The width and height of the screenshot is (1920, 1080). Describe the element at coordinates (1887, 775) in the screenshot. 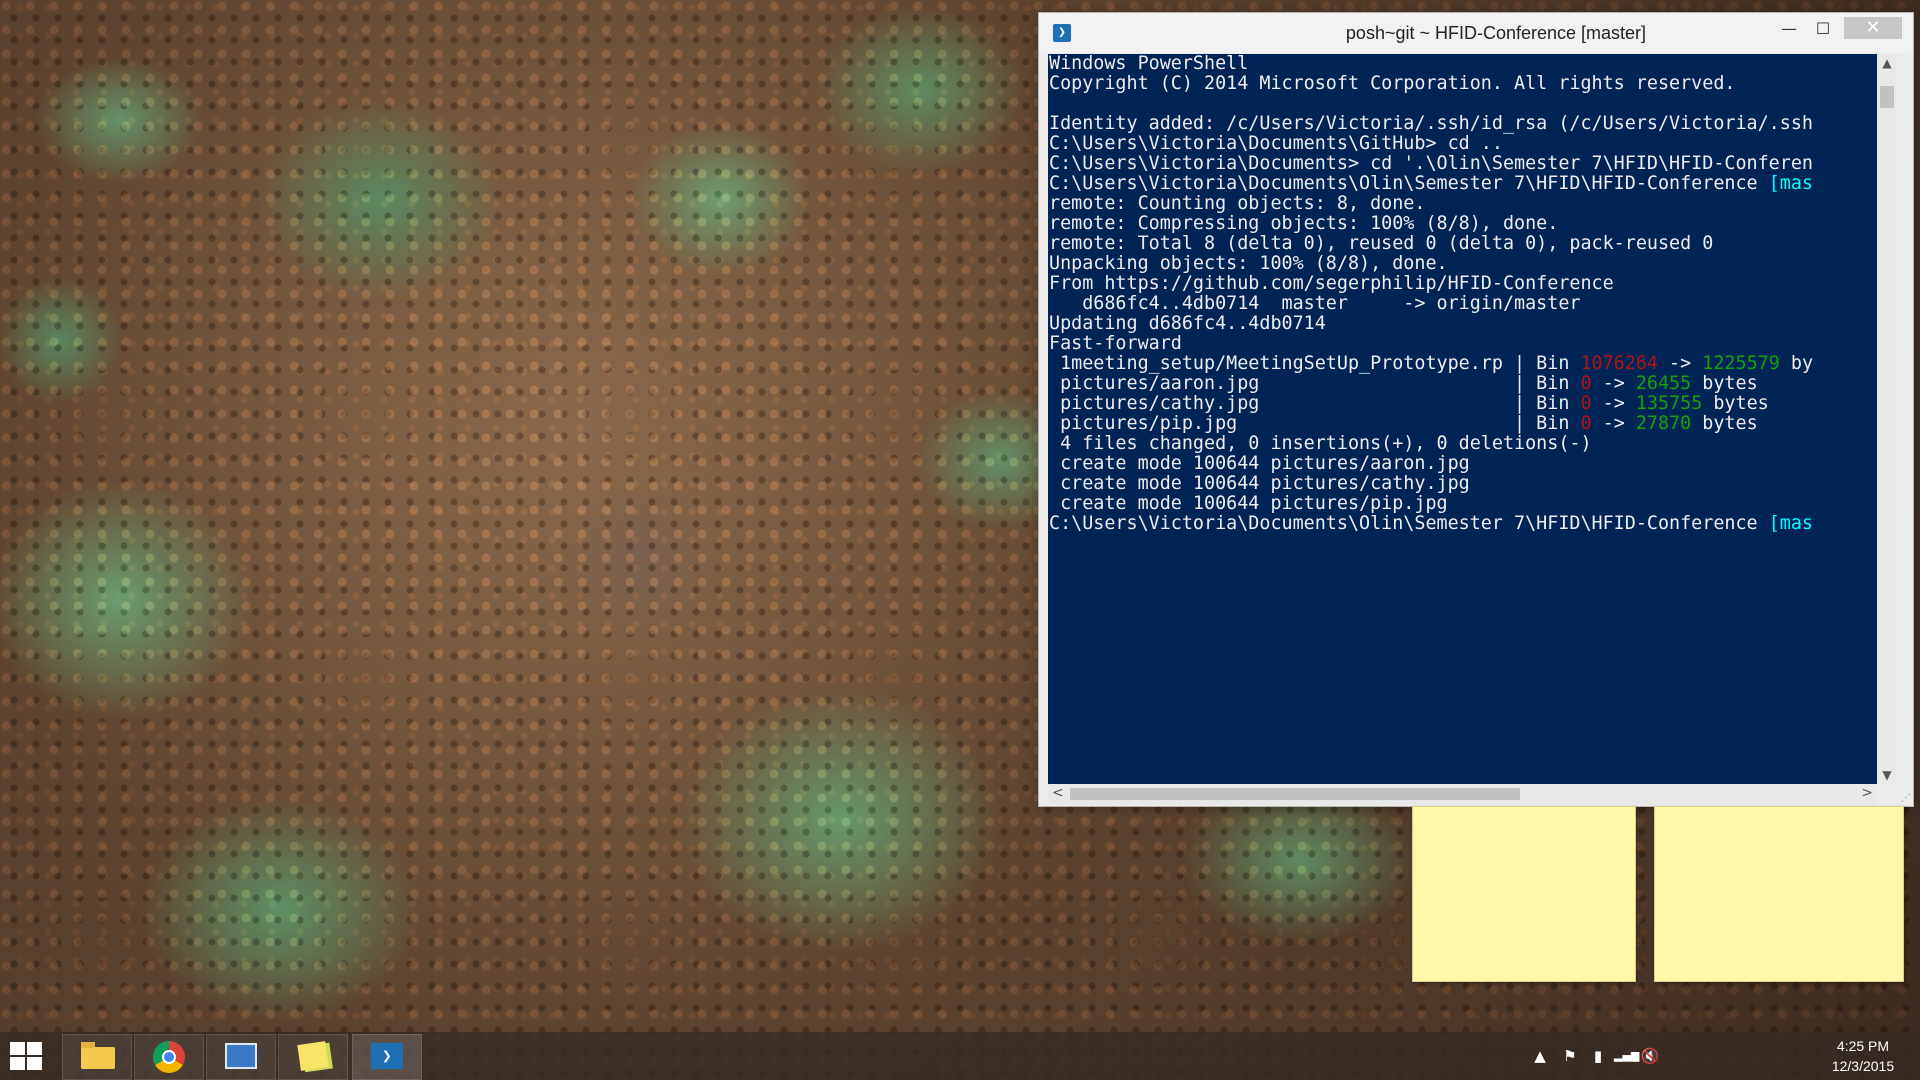

I see `scroll-down-arrow-icon: ▼` at that location.